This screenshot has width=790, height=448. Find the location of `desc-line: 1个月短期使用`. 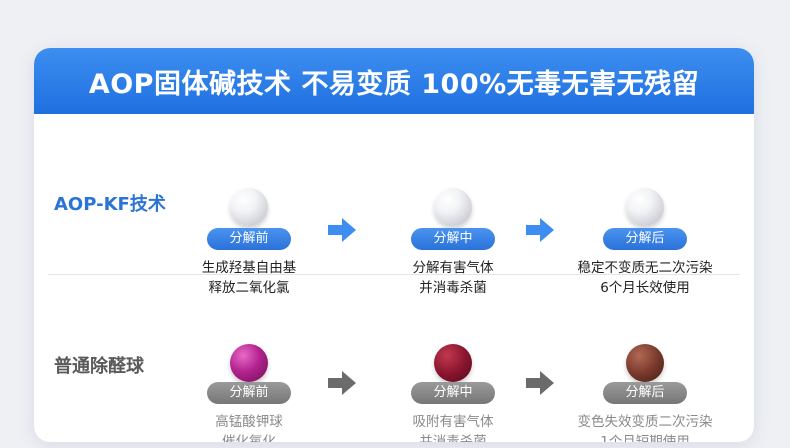

desc-line: 1个月短期使用 is located at coordinates (645, 438).